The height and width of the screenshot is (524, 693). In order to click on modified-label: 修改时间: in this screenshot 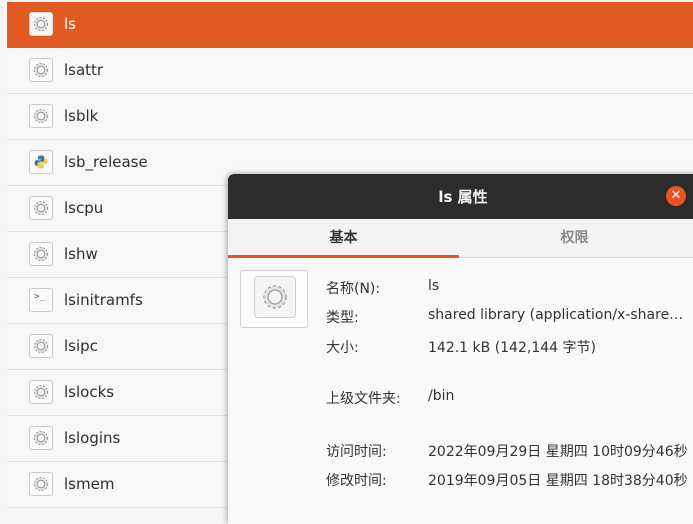, I will do `click(356, 481)`.